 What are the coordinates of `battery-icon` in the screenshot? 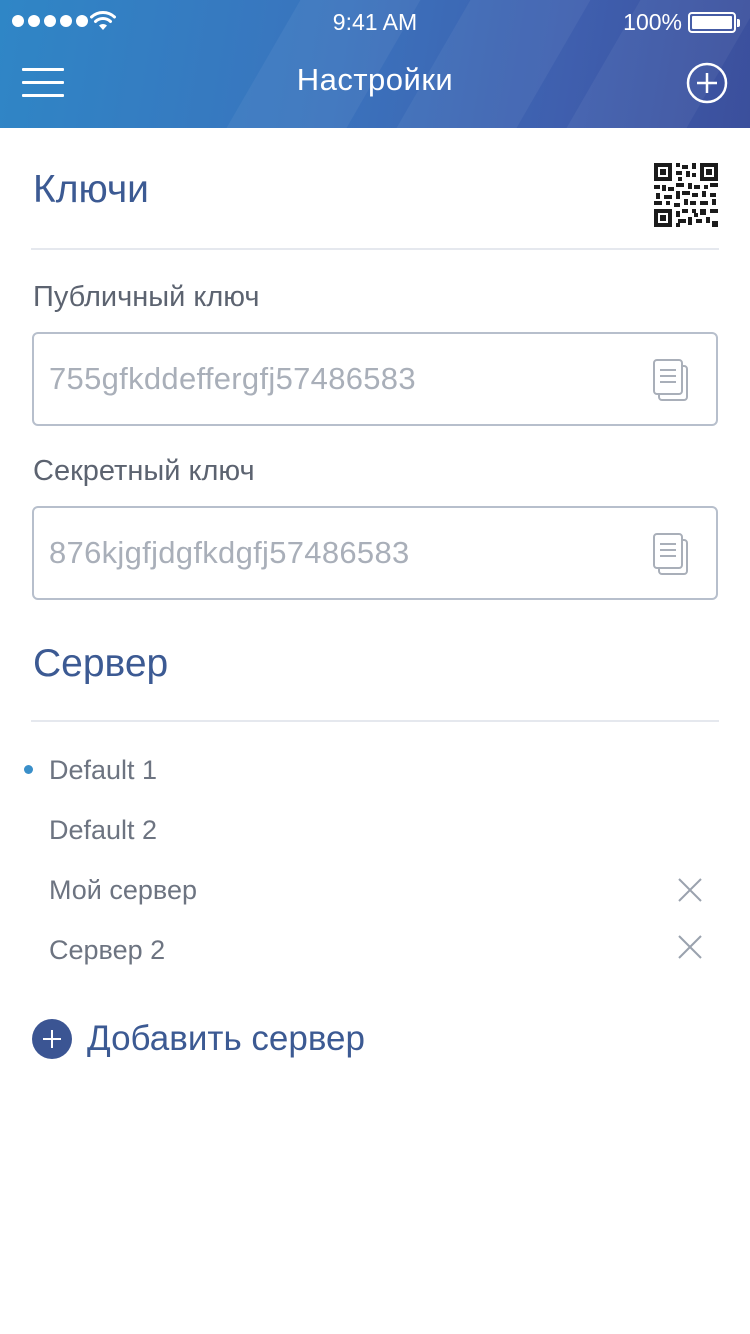 It's located at (714, 22).